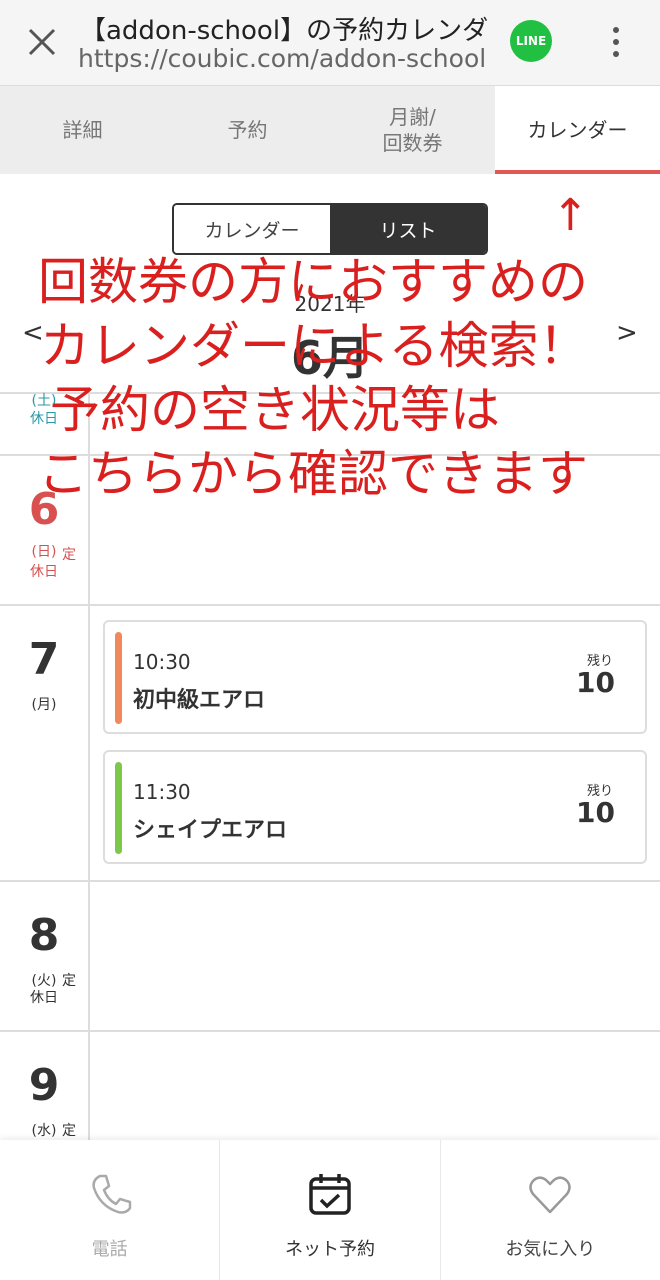  I want to click on phone-label: 電話, so click(109, 1249).